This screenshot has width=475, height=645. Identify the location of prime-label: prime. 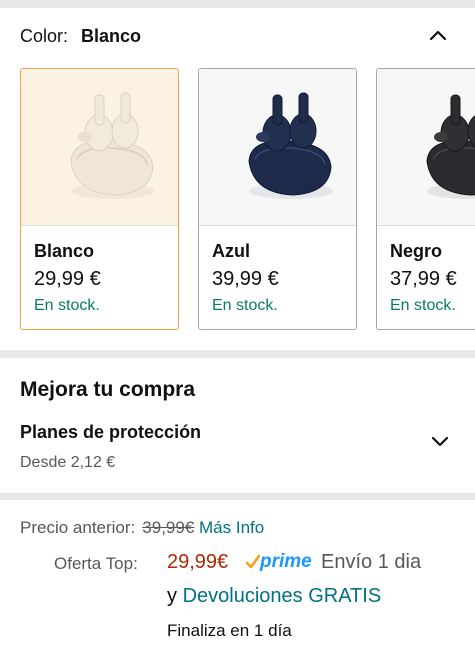
(286, 561).